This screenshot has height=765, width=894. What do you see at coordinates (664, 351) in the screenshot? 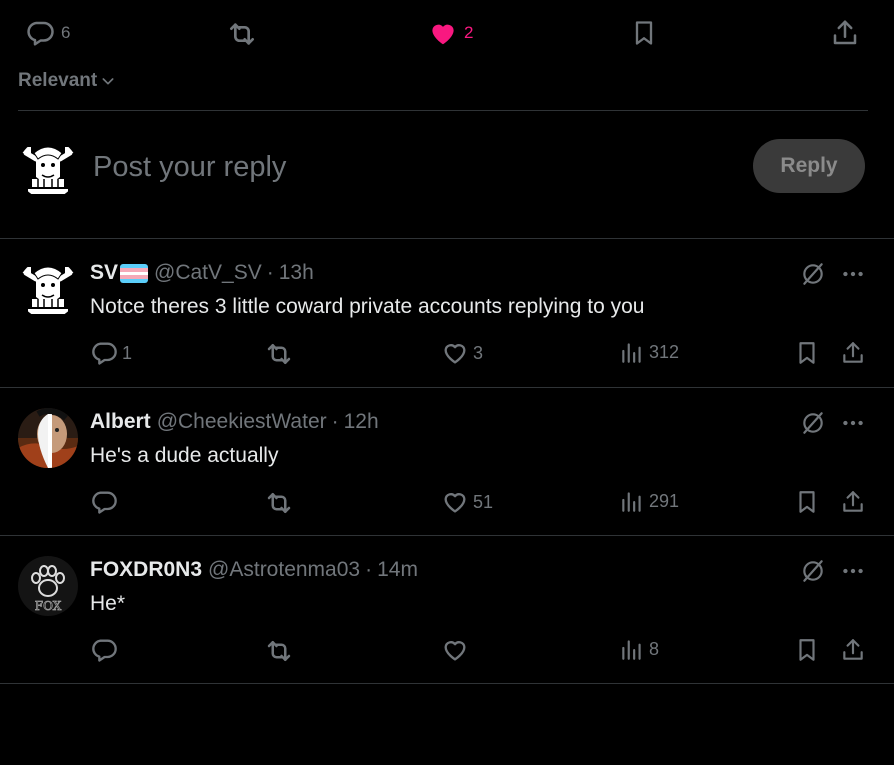
I see `view-count: 312` at bounding box center [664, 351].